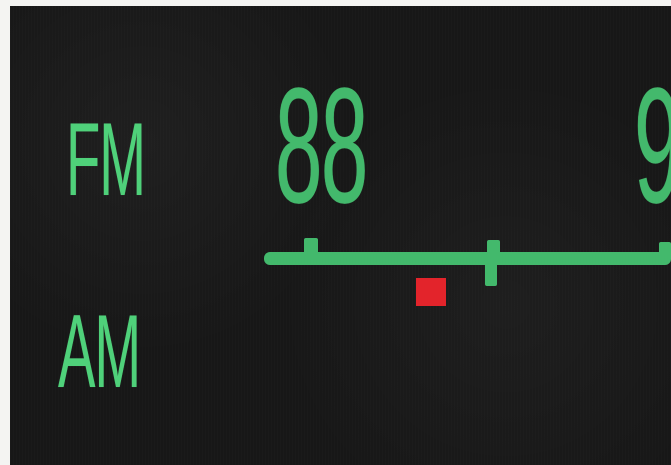  What do you see at coordinates (493, 250) in the screenshot?
I see `scale-tick-middle-top` at bounding box center [493, 250].